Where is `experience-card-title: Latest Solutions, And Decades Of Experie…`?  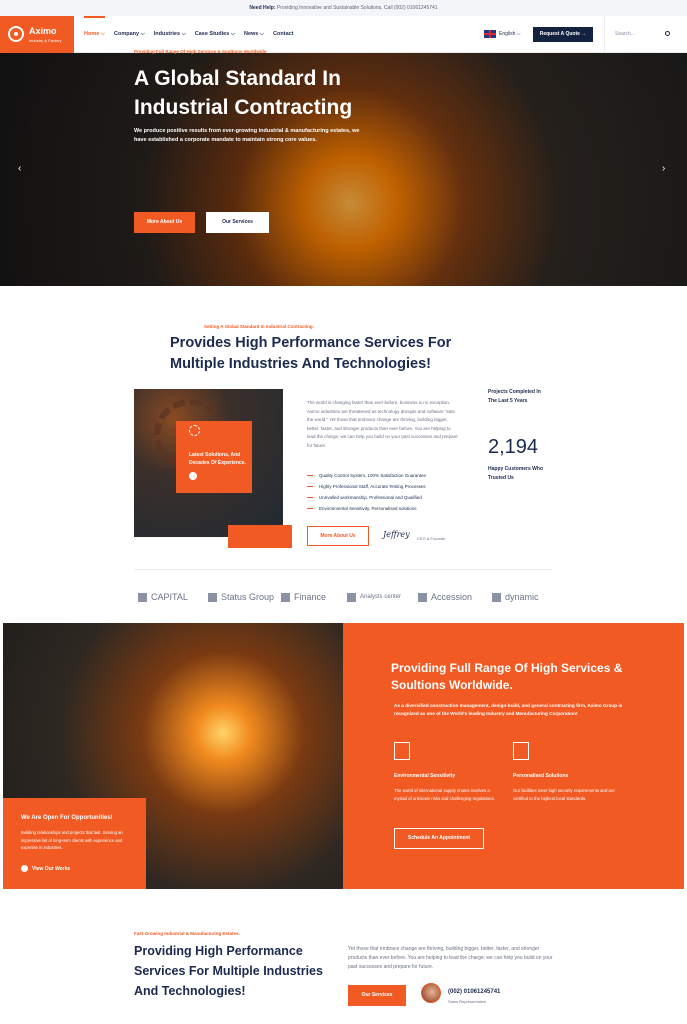
experience-card-title: Latest Solutions, And Decades Of Experie… is located at coordinates (217, 459).